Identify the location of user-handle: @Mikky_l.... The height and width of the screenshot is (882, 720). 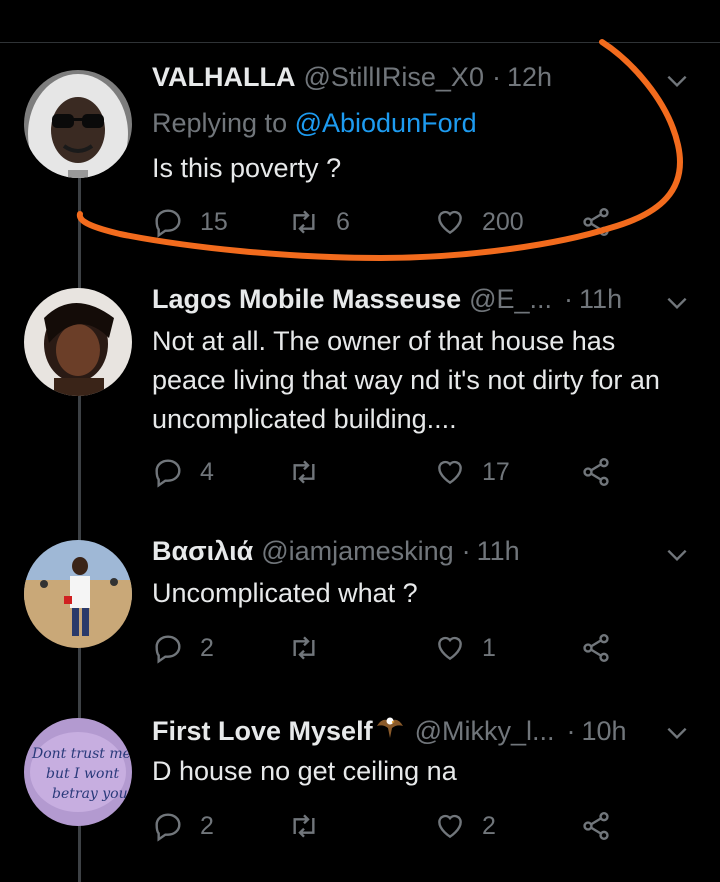
(485, 731).